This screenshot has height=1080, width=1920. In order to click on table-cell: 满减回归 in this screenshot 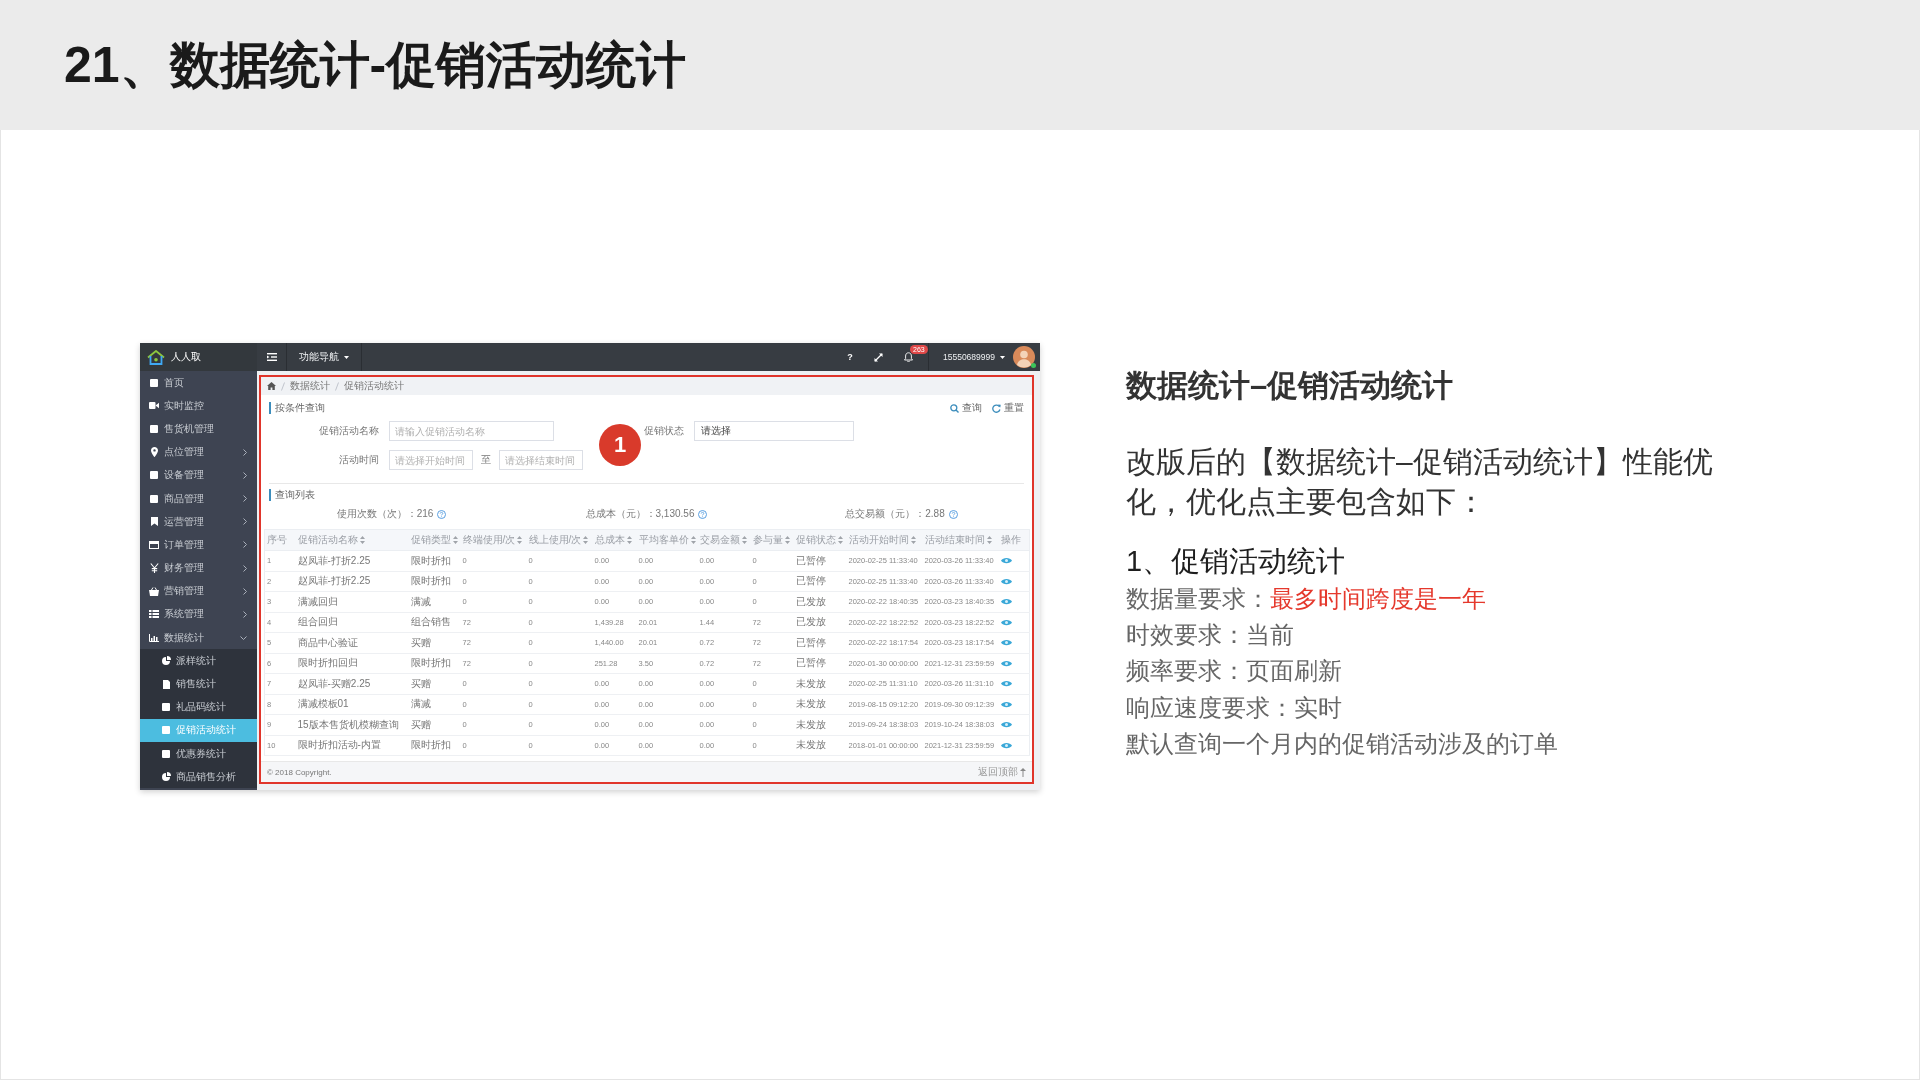, I will do `click(352, 601)`.